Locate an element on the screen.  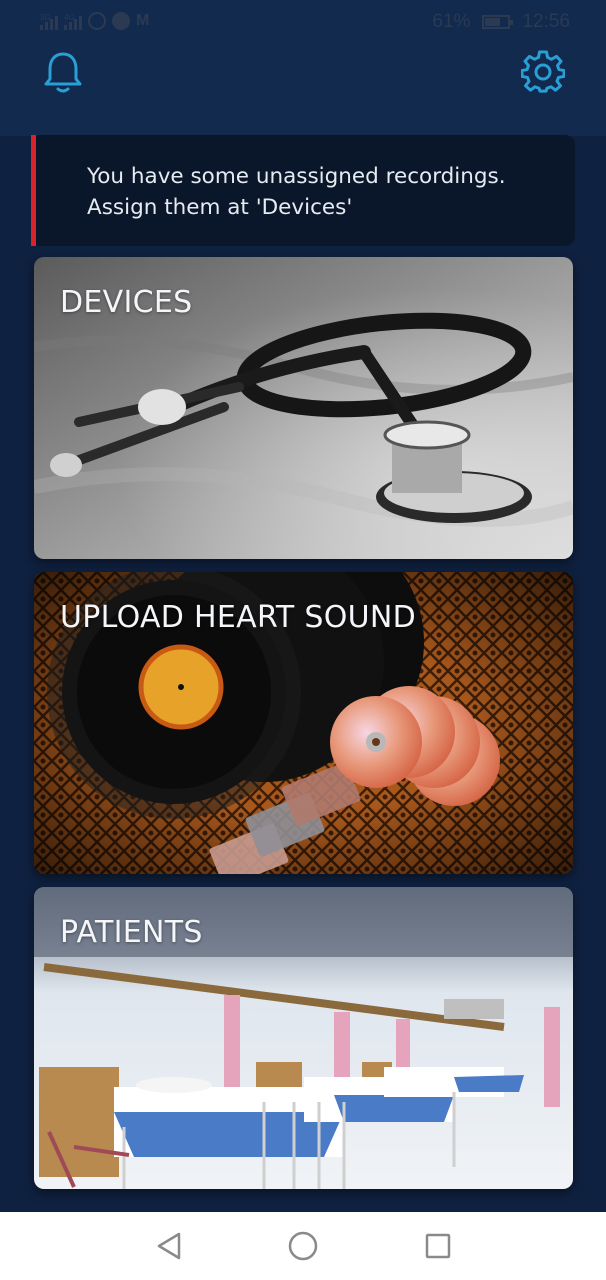
upload-heart-sound-label: UPLOAD HEART SOUND is located at coordinates (238, 617).